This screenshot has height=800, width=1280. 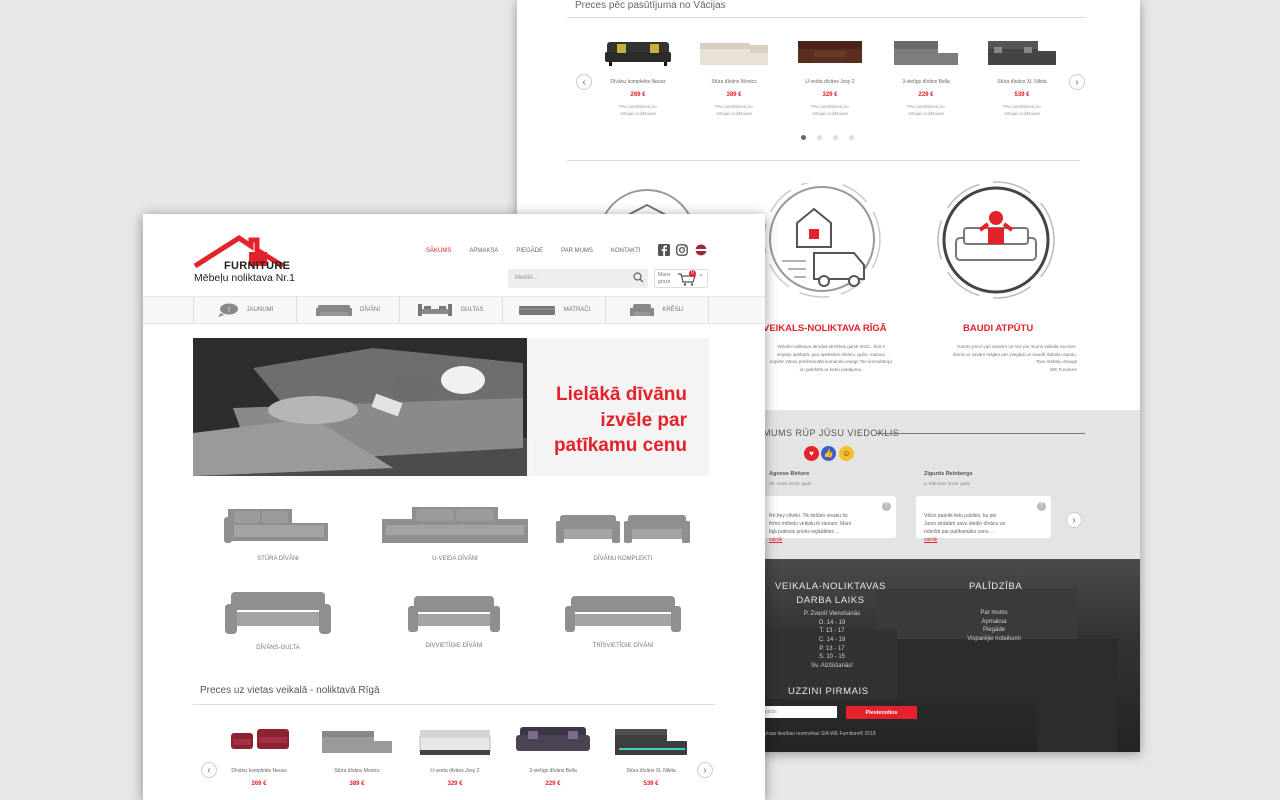 I want to click on nav-item-payment: APMAKSA, so click(x=483, y=251).